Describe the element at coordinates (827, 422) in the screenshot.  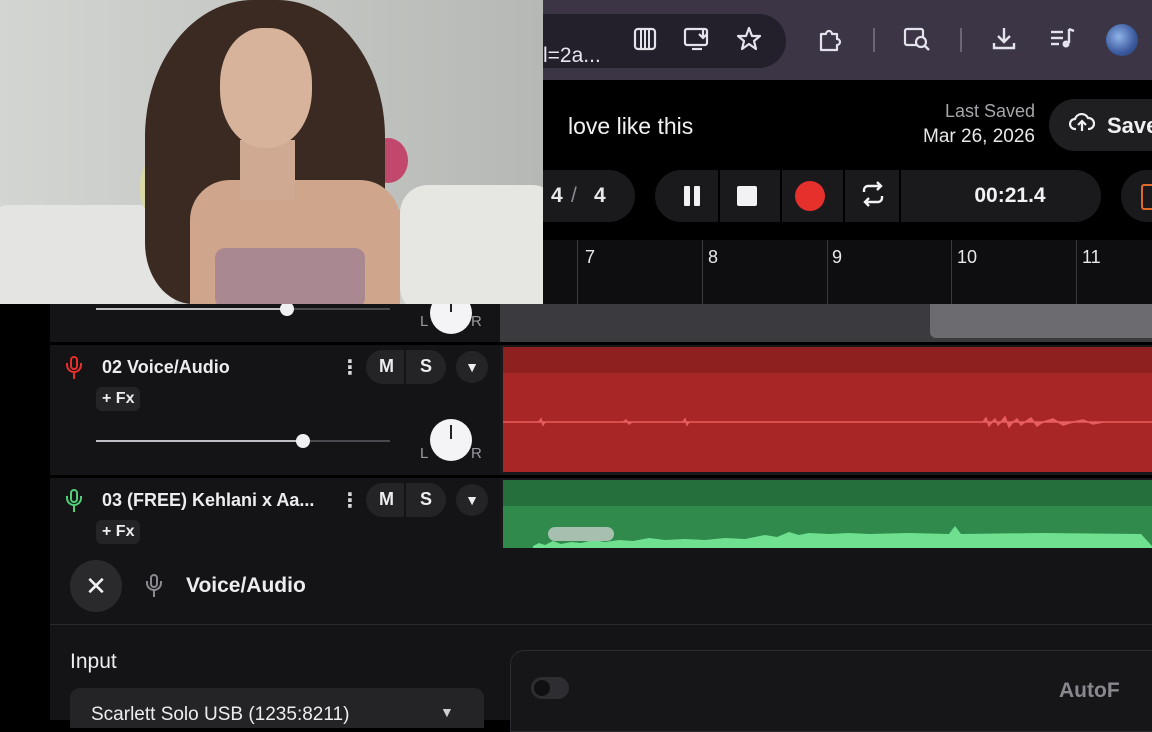
I see `waveform` at that location.